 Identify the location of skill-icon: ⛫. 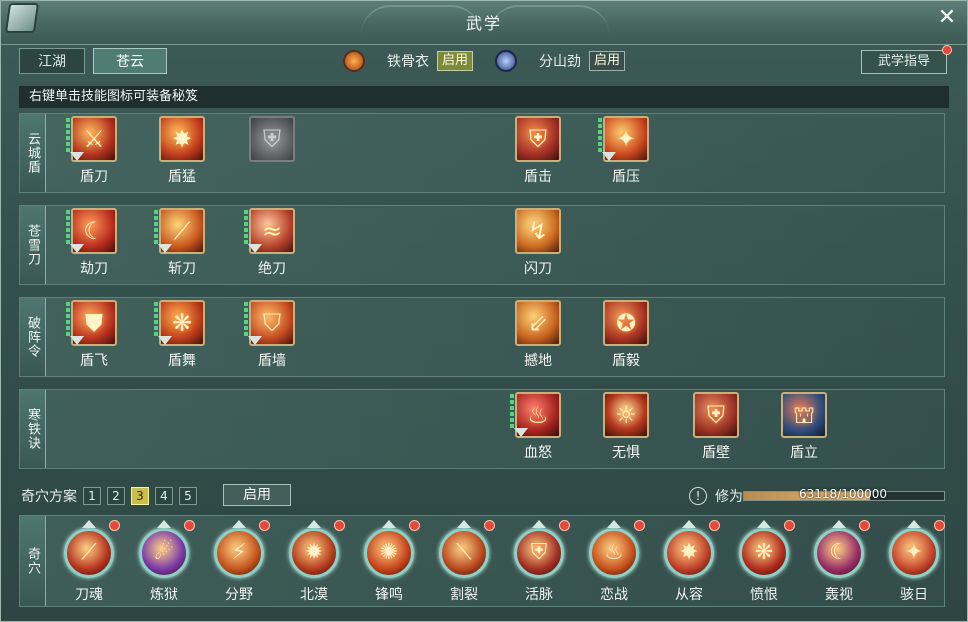
(804, 415).